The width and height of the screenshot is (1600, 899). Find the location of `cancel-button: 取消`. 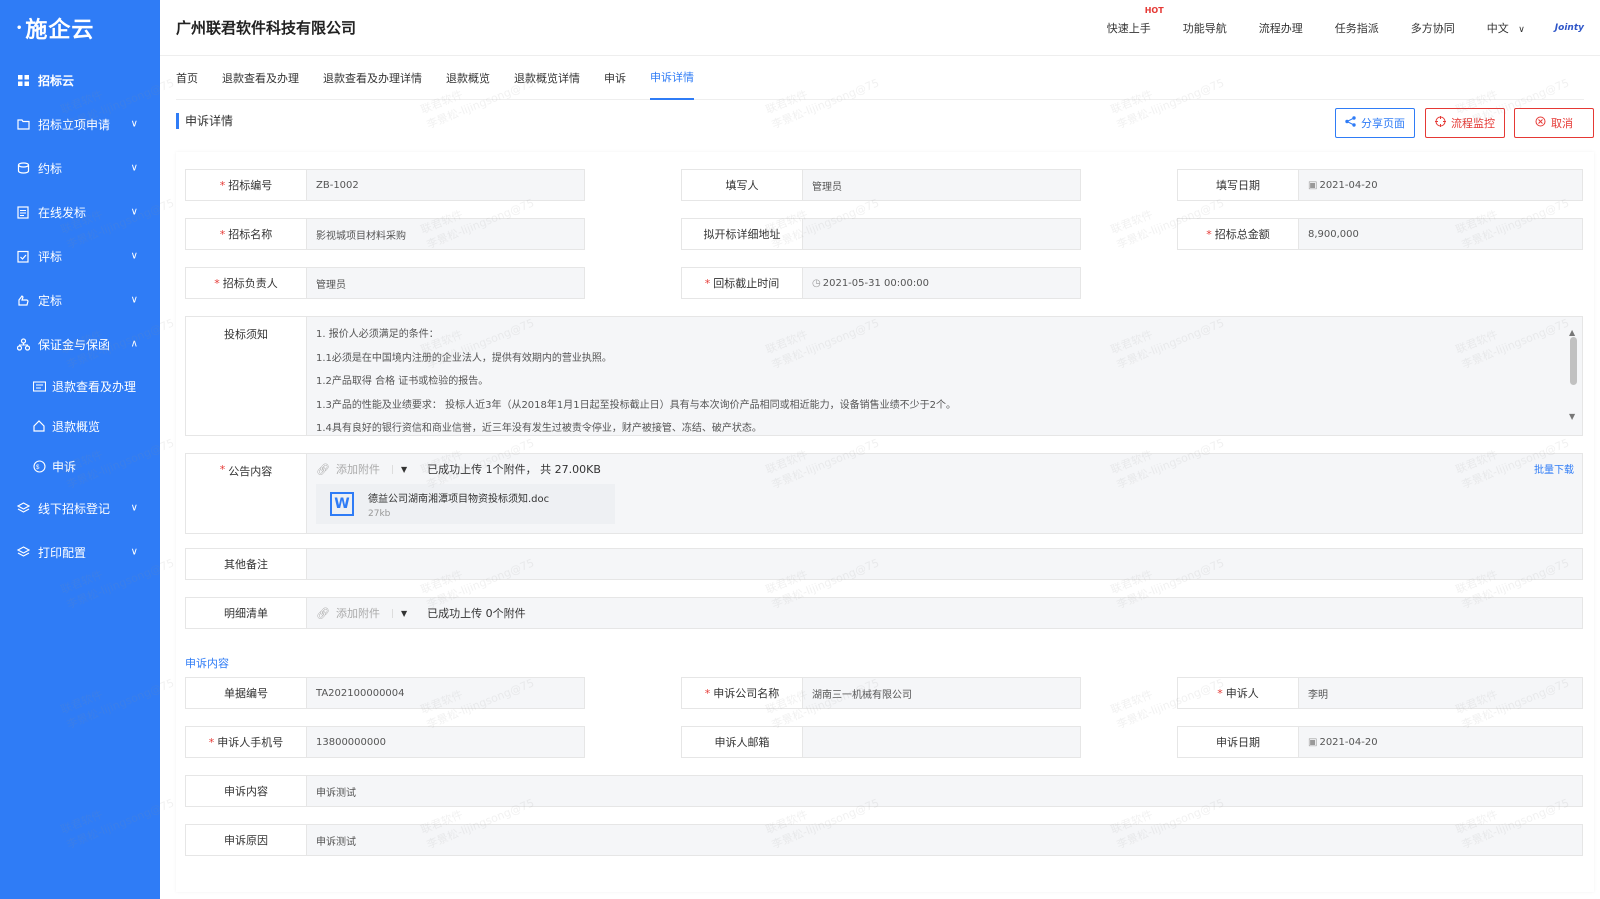

cancel-button: 取消 is located at coordinates (1554, 123).